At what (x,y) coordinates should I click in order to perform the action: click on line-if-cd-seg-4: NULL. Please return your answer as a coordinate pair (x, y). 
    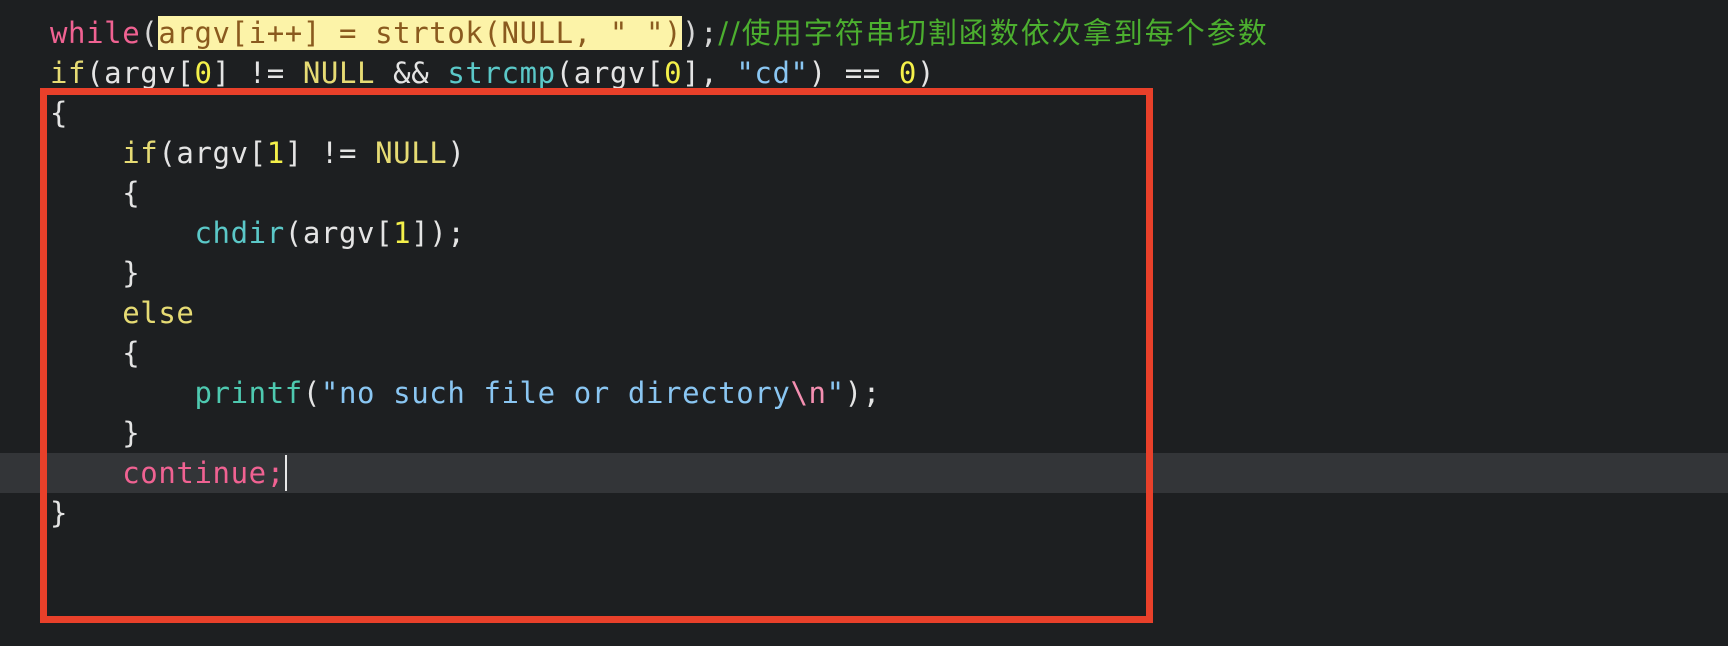
    Looking at the image, I should click on (339, 73).